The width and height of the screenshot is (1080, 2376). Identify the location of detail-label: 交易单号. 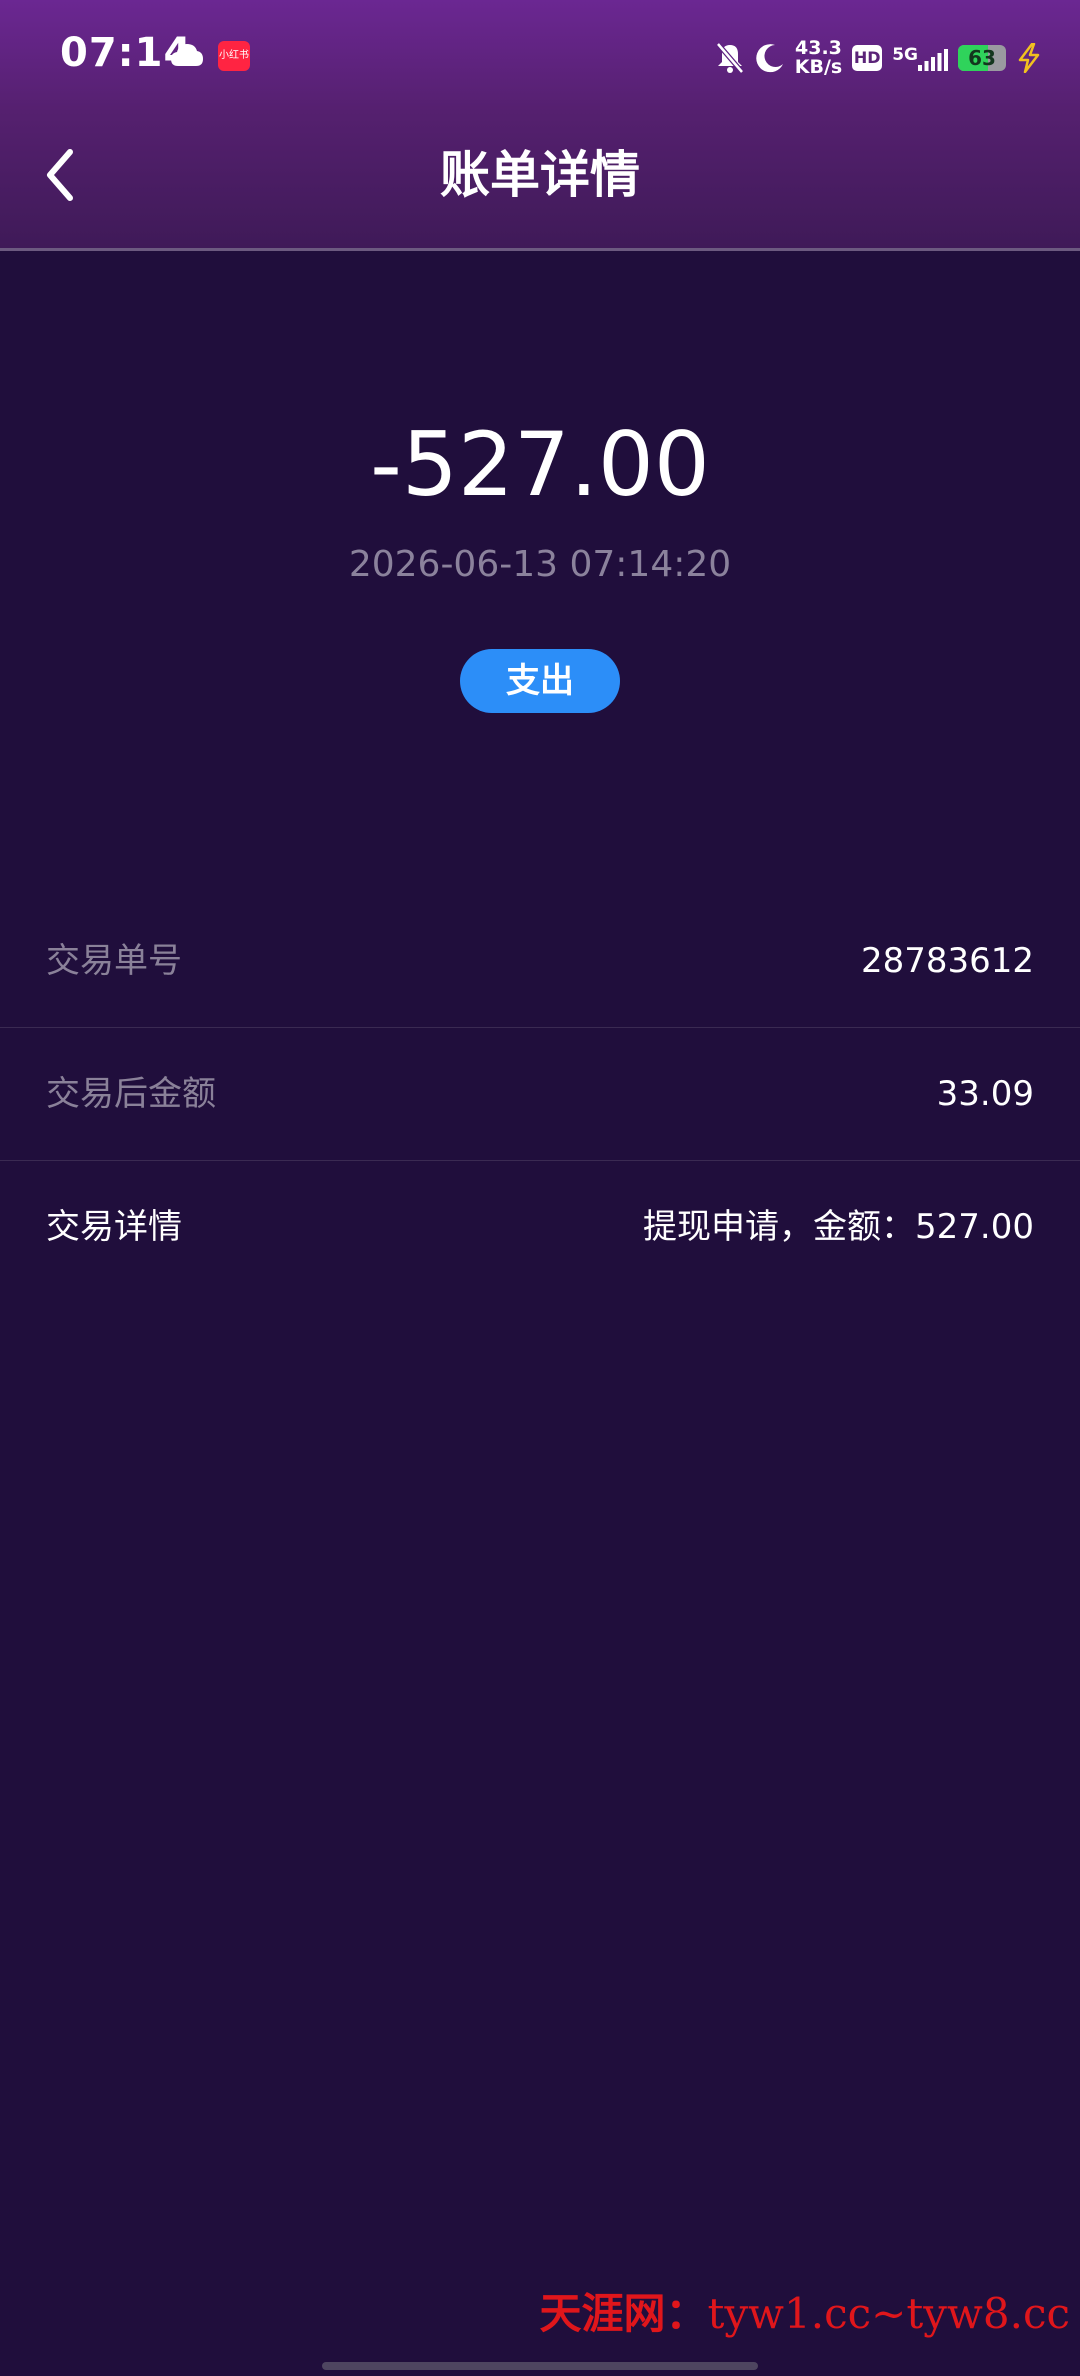
(114, 961).